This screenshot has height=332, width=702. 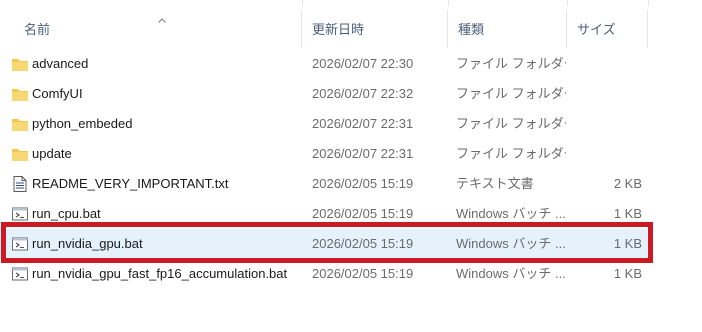 What do you see at coordinates (87, 243) in the screenshot?
I see `file-name: run_nvidia_gpu.bat` at bounding box center [87, 243].